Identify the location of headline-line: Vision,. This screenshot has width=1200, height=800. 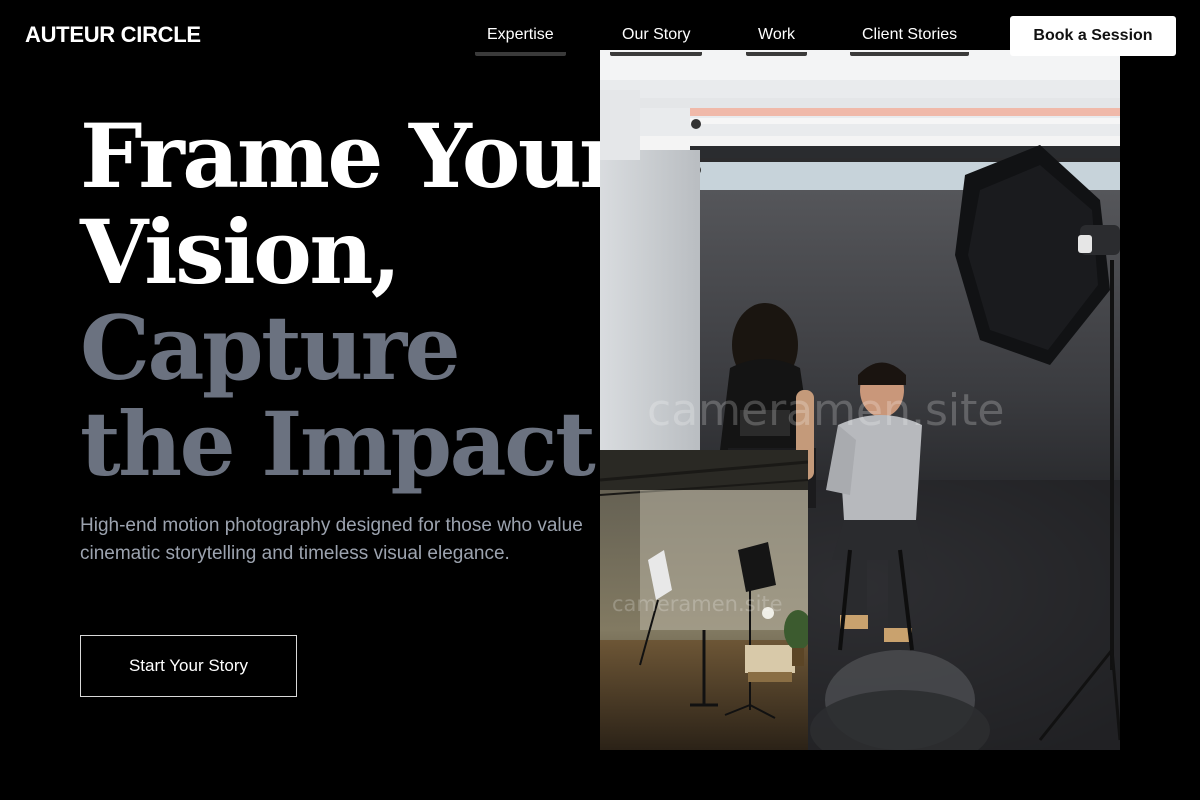
(240, 252).